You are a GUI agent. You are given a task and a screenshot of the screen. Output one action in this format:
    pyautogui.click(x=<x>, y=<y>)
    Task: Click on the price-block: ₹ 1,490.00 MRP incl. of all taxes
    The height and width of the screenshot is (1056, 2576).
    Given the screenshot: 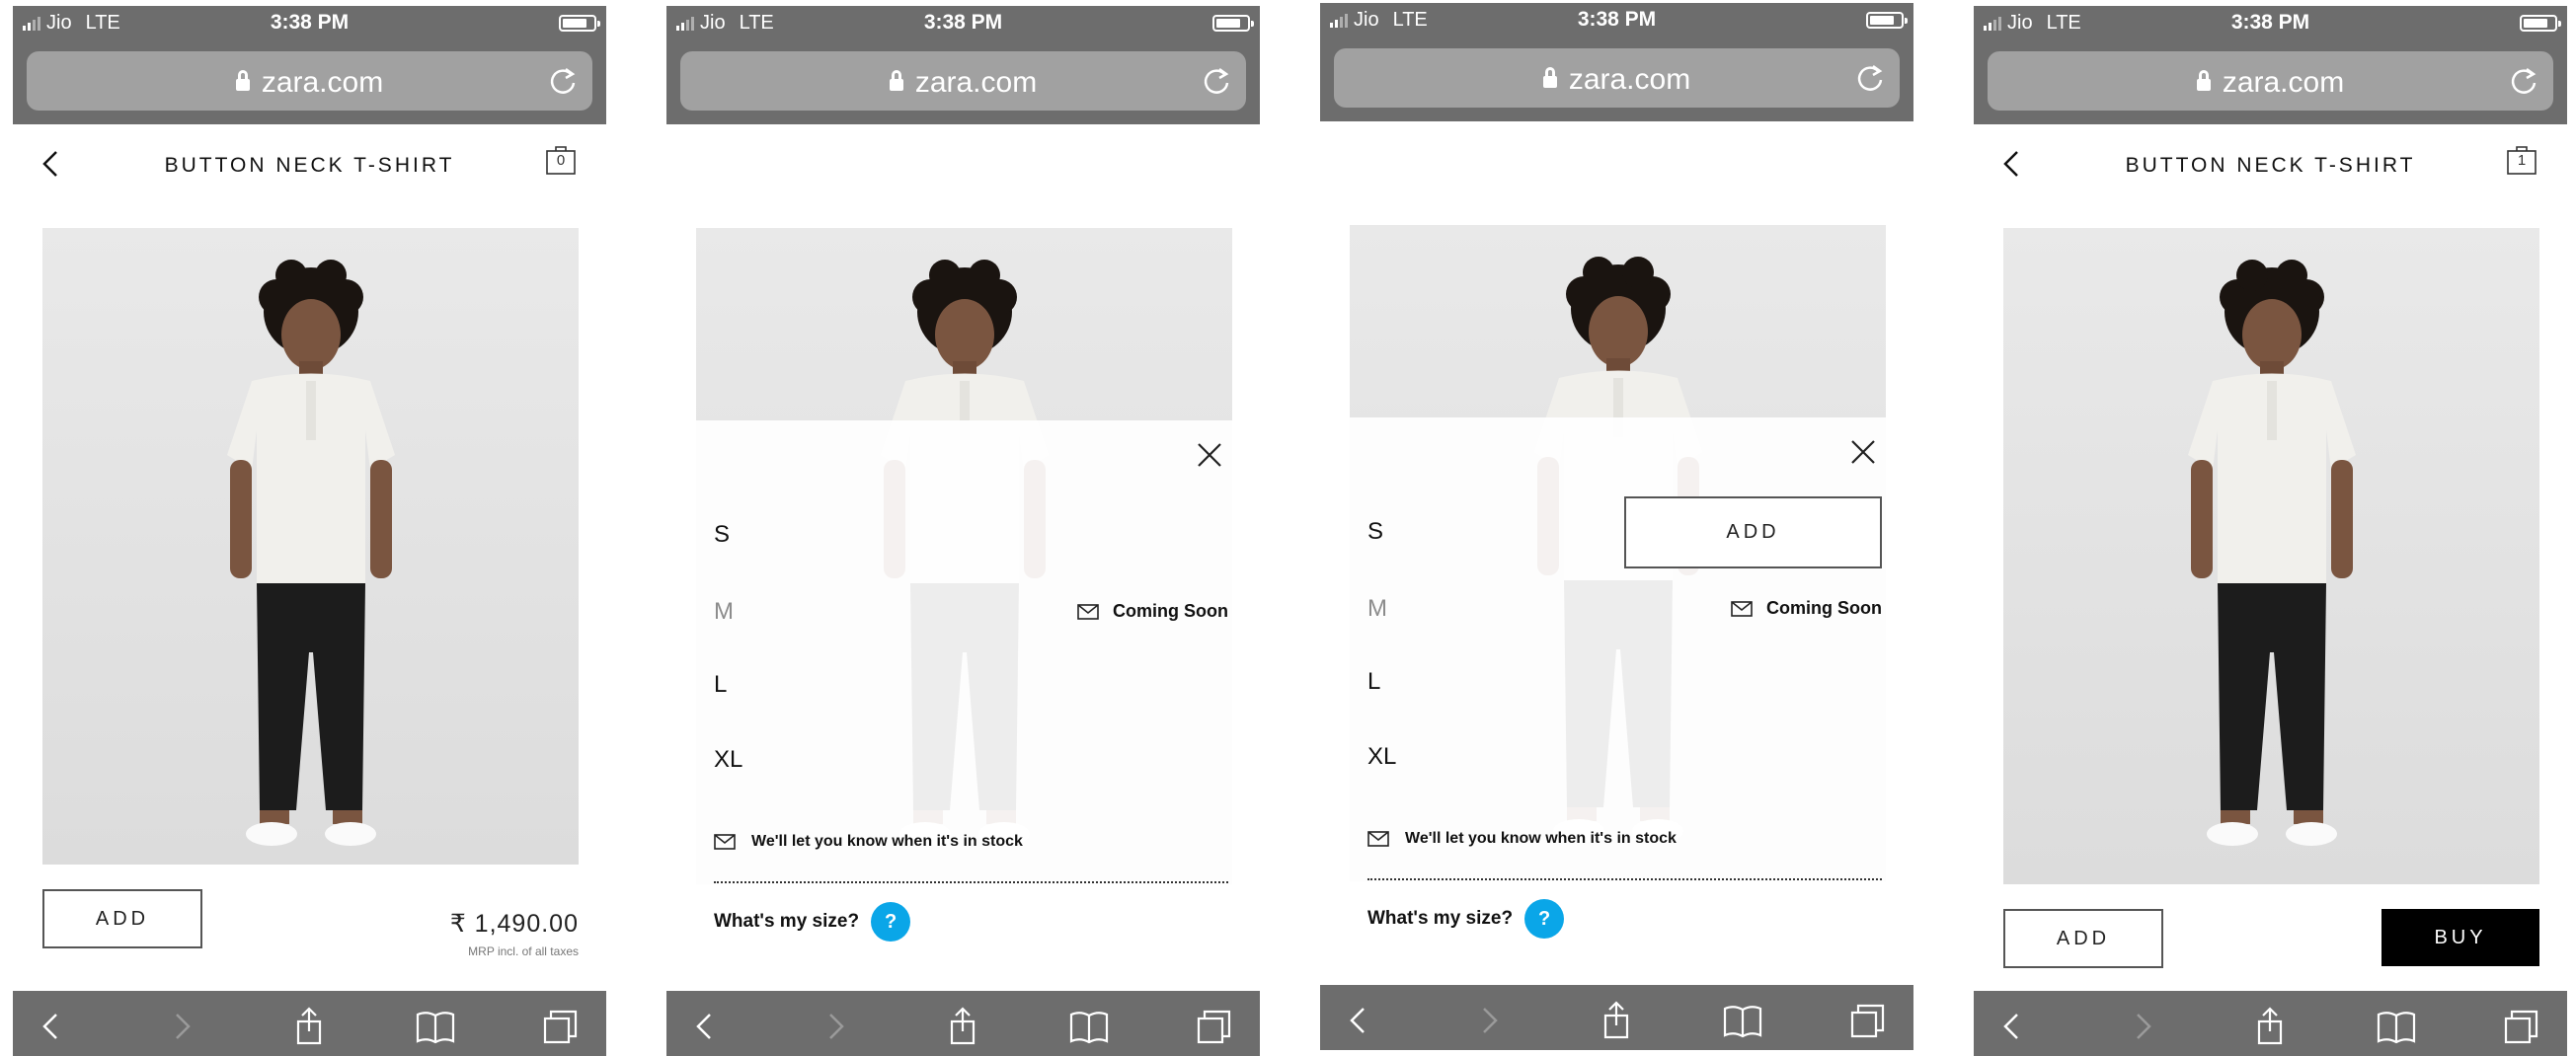 What is the action you would take?
    pyautogui.click(x=514, y=933)
    